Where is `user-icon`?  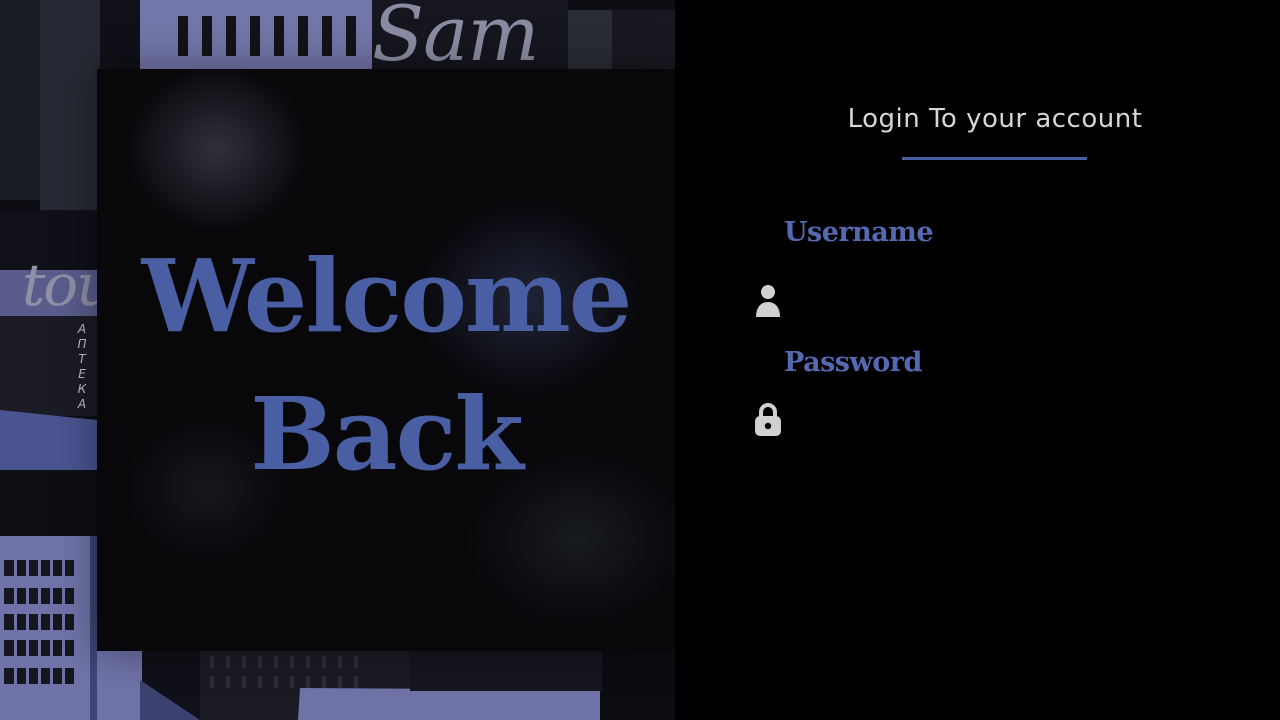 user-icon is located at coordinates (769, 301).